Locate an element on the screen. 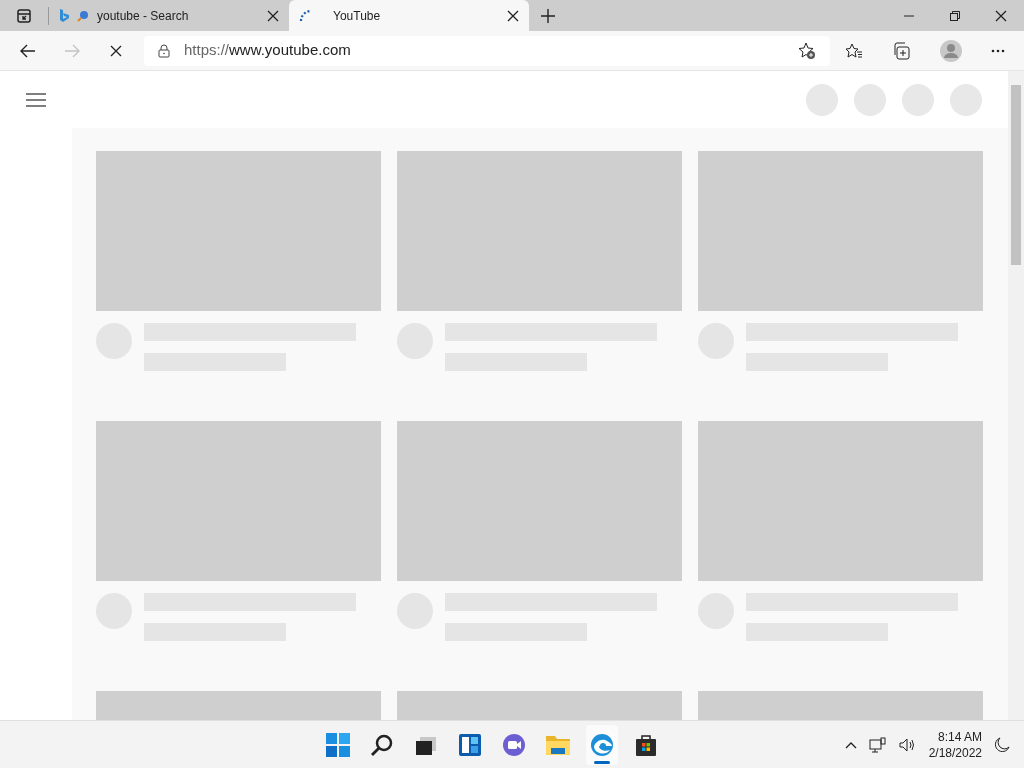 The height and width of the screenshot is (768, 1024). new-tab-icon is located at coordinates (548, 15).